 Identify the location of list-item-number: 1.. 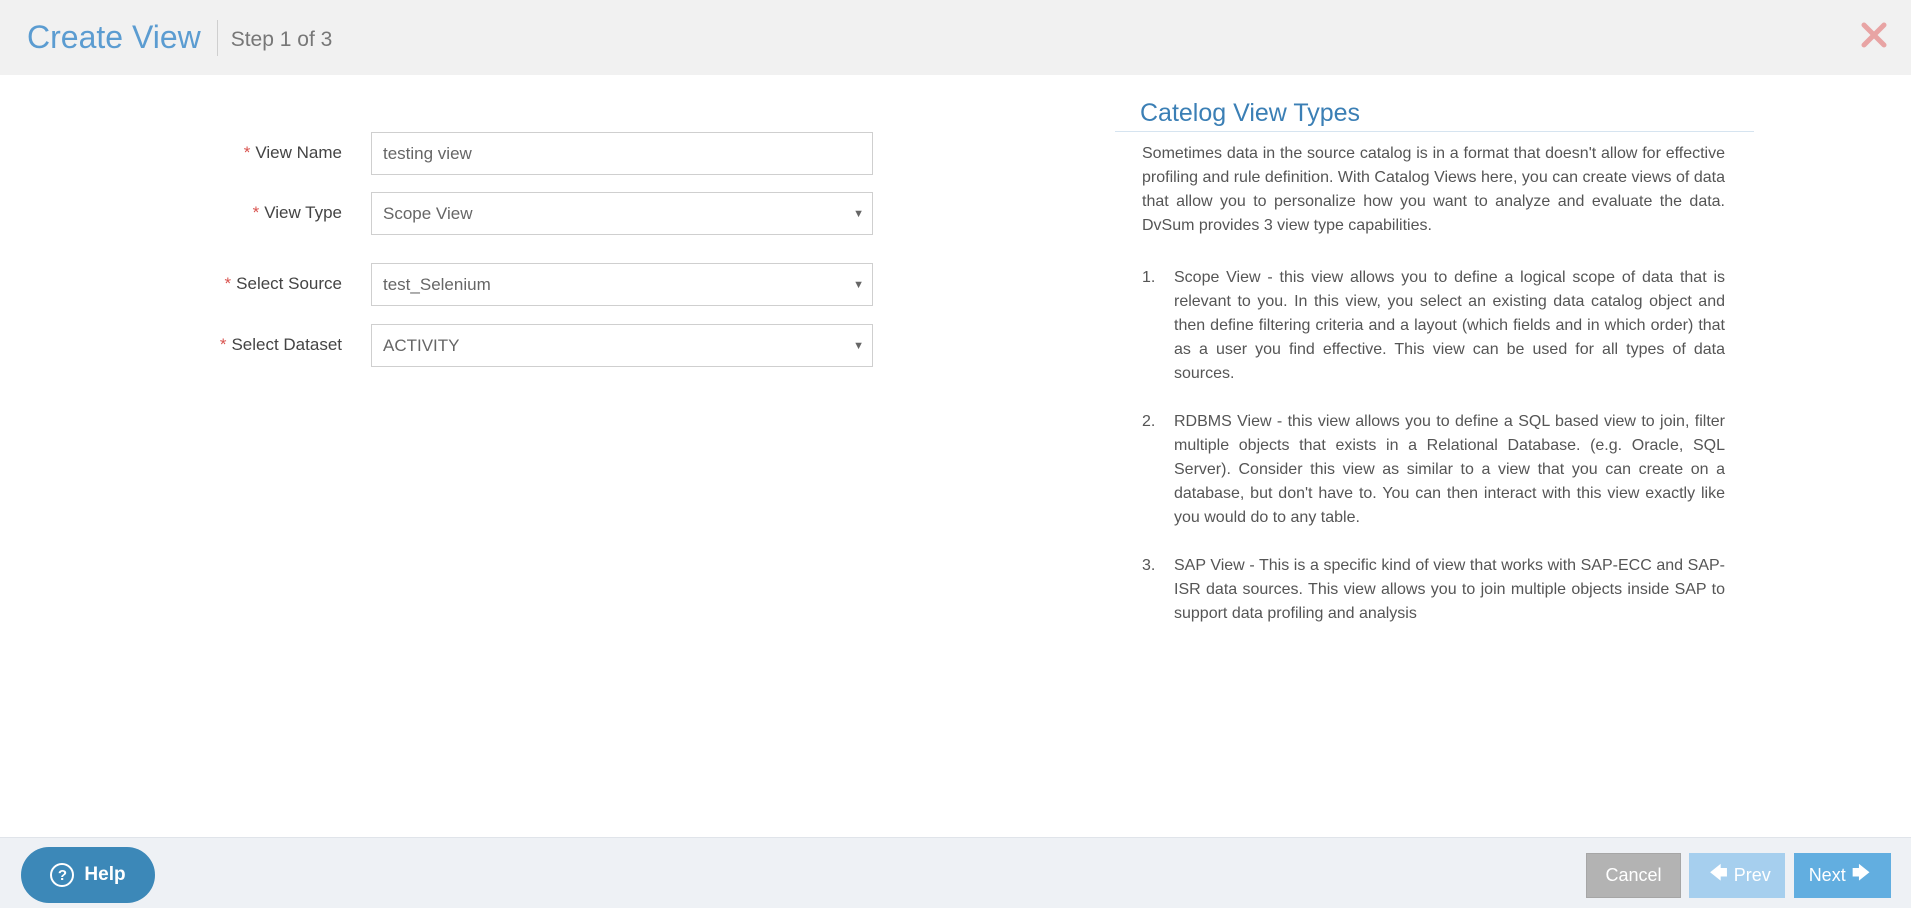
(1149, 277).